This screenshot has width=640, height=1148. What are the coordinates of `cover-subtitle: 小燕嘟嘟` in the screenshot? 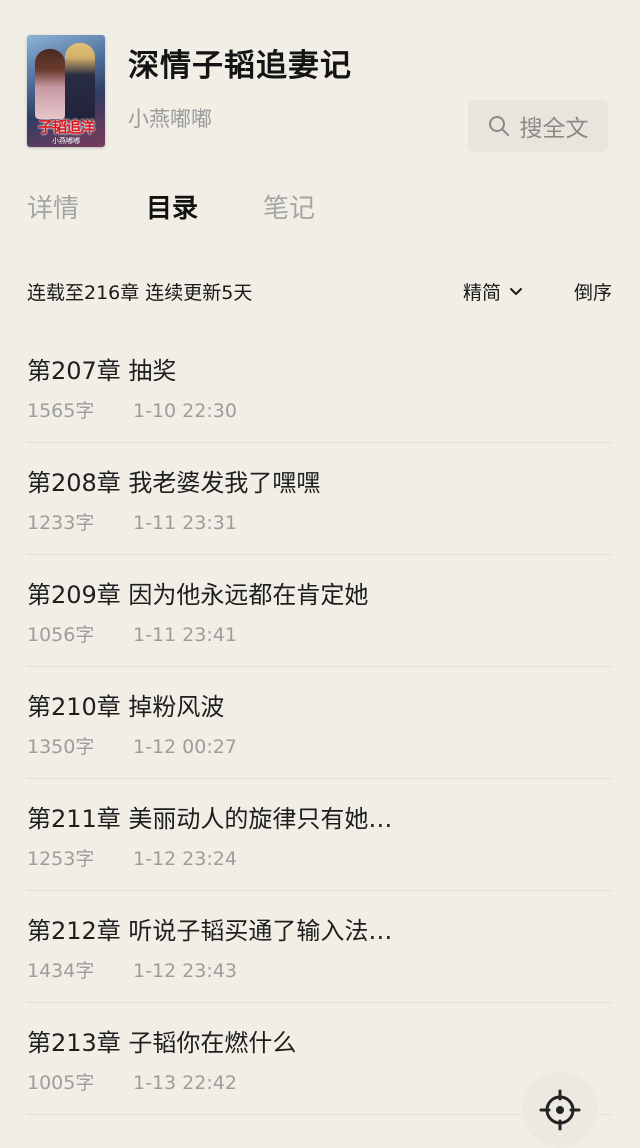 It's located at (66, 141).